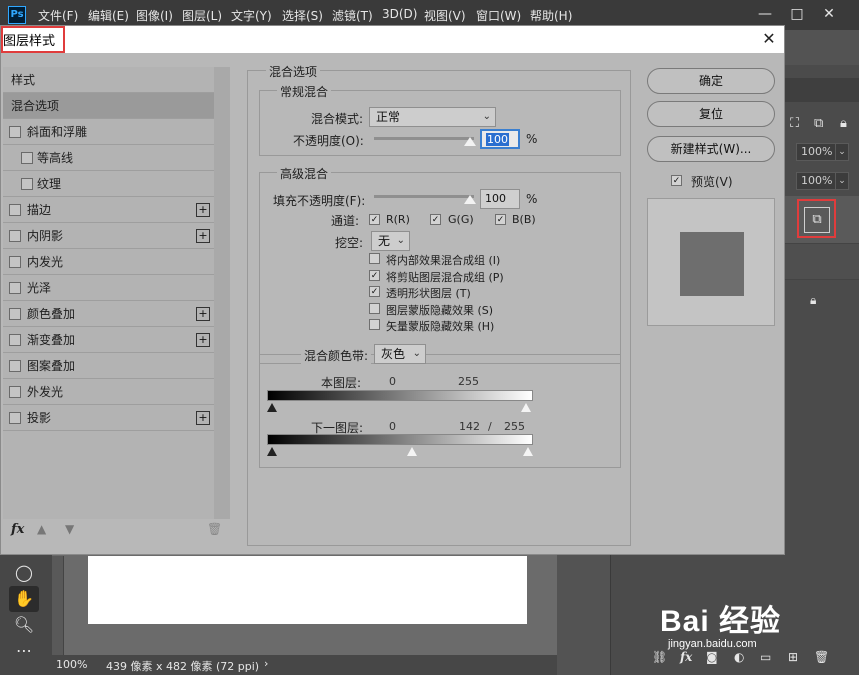 The width and height of the screenshot is (859, 675). Describe the element at coordinates (551, 15) in the screenshot. I see `menu-help: 帮助(H)` at that location.